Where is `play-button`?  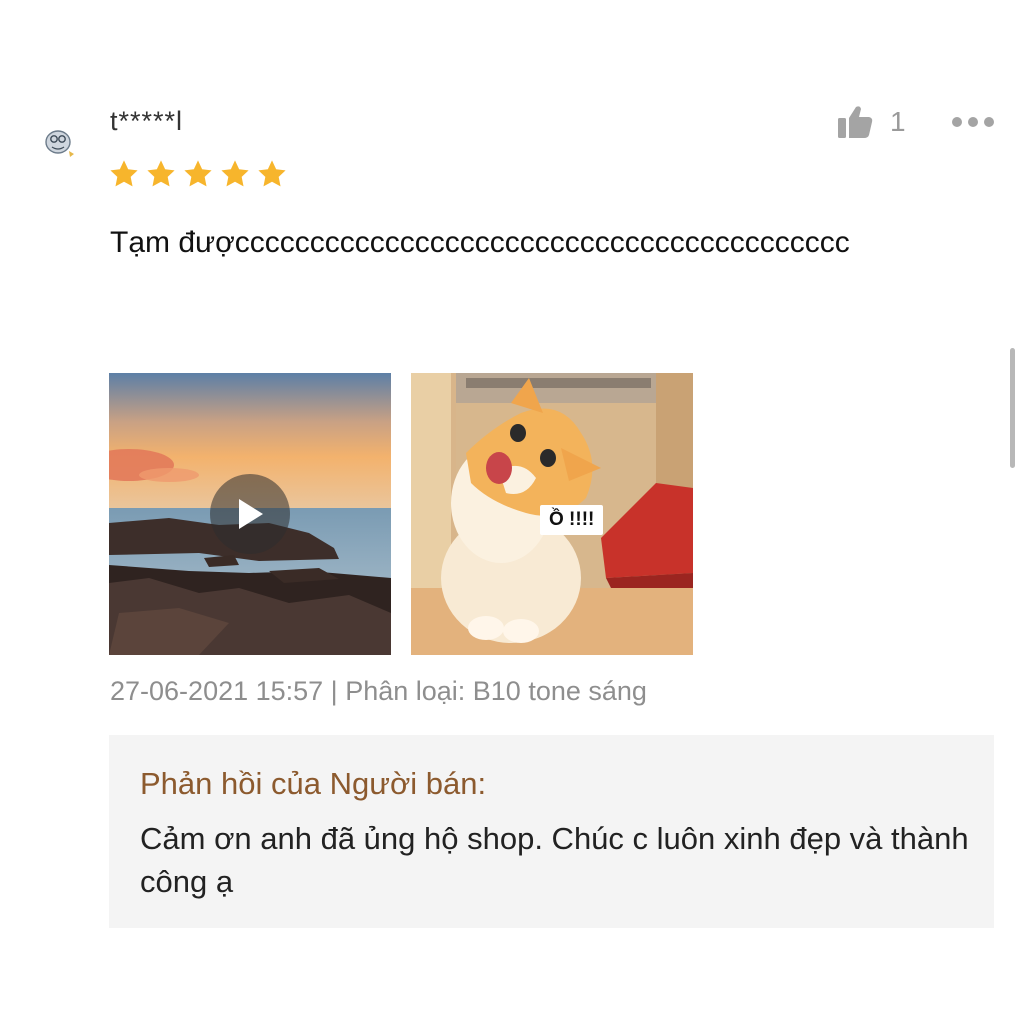
play-button is located at coordinates (250, 514).